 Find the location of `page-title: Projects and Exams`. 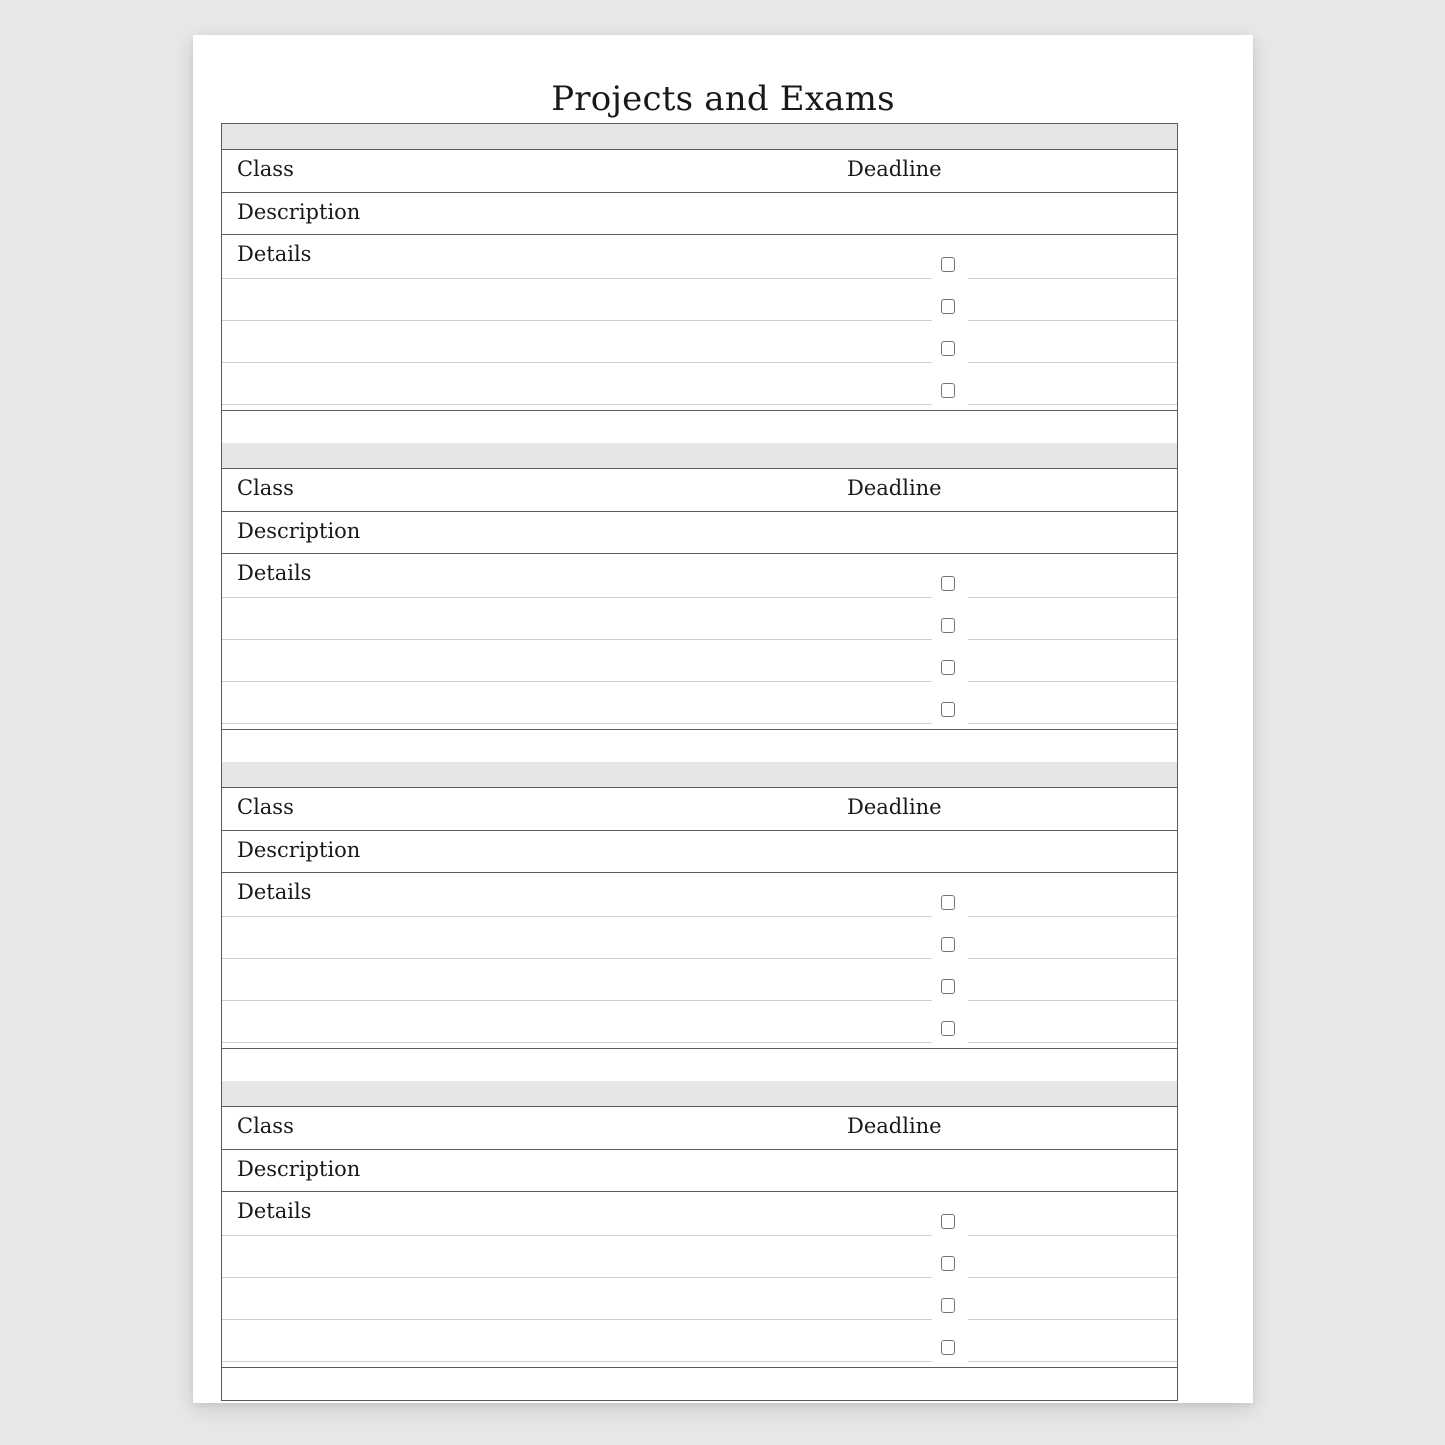

page-title: Projects and Exams is located at coordinates (723, 99).